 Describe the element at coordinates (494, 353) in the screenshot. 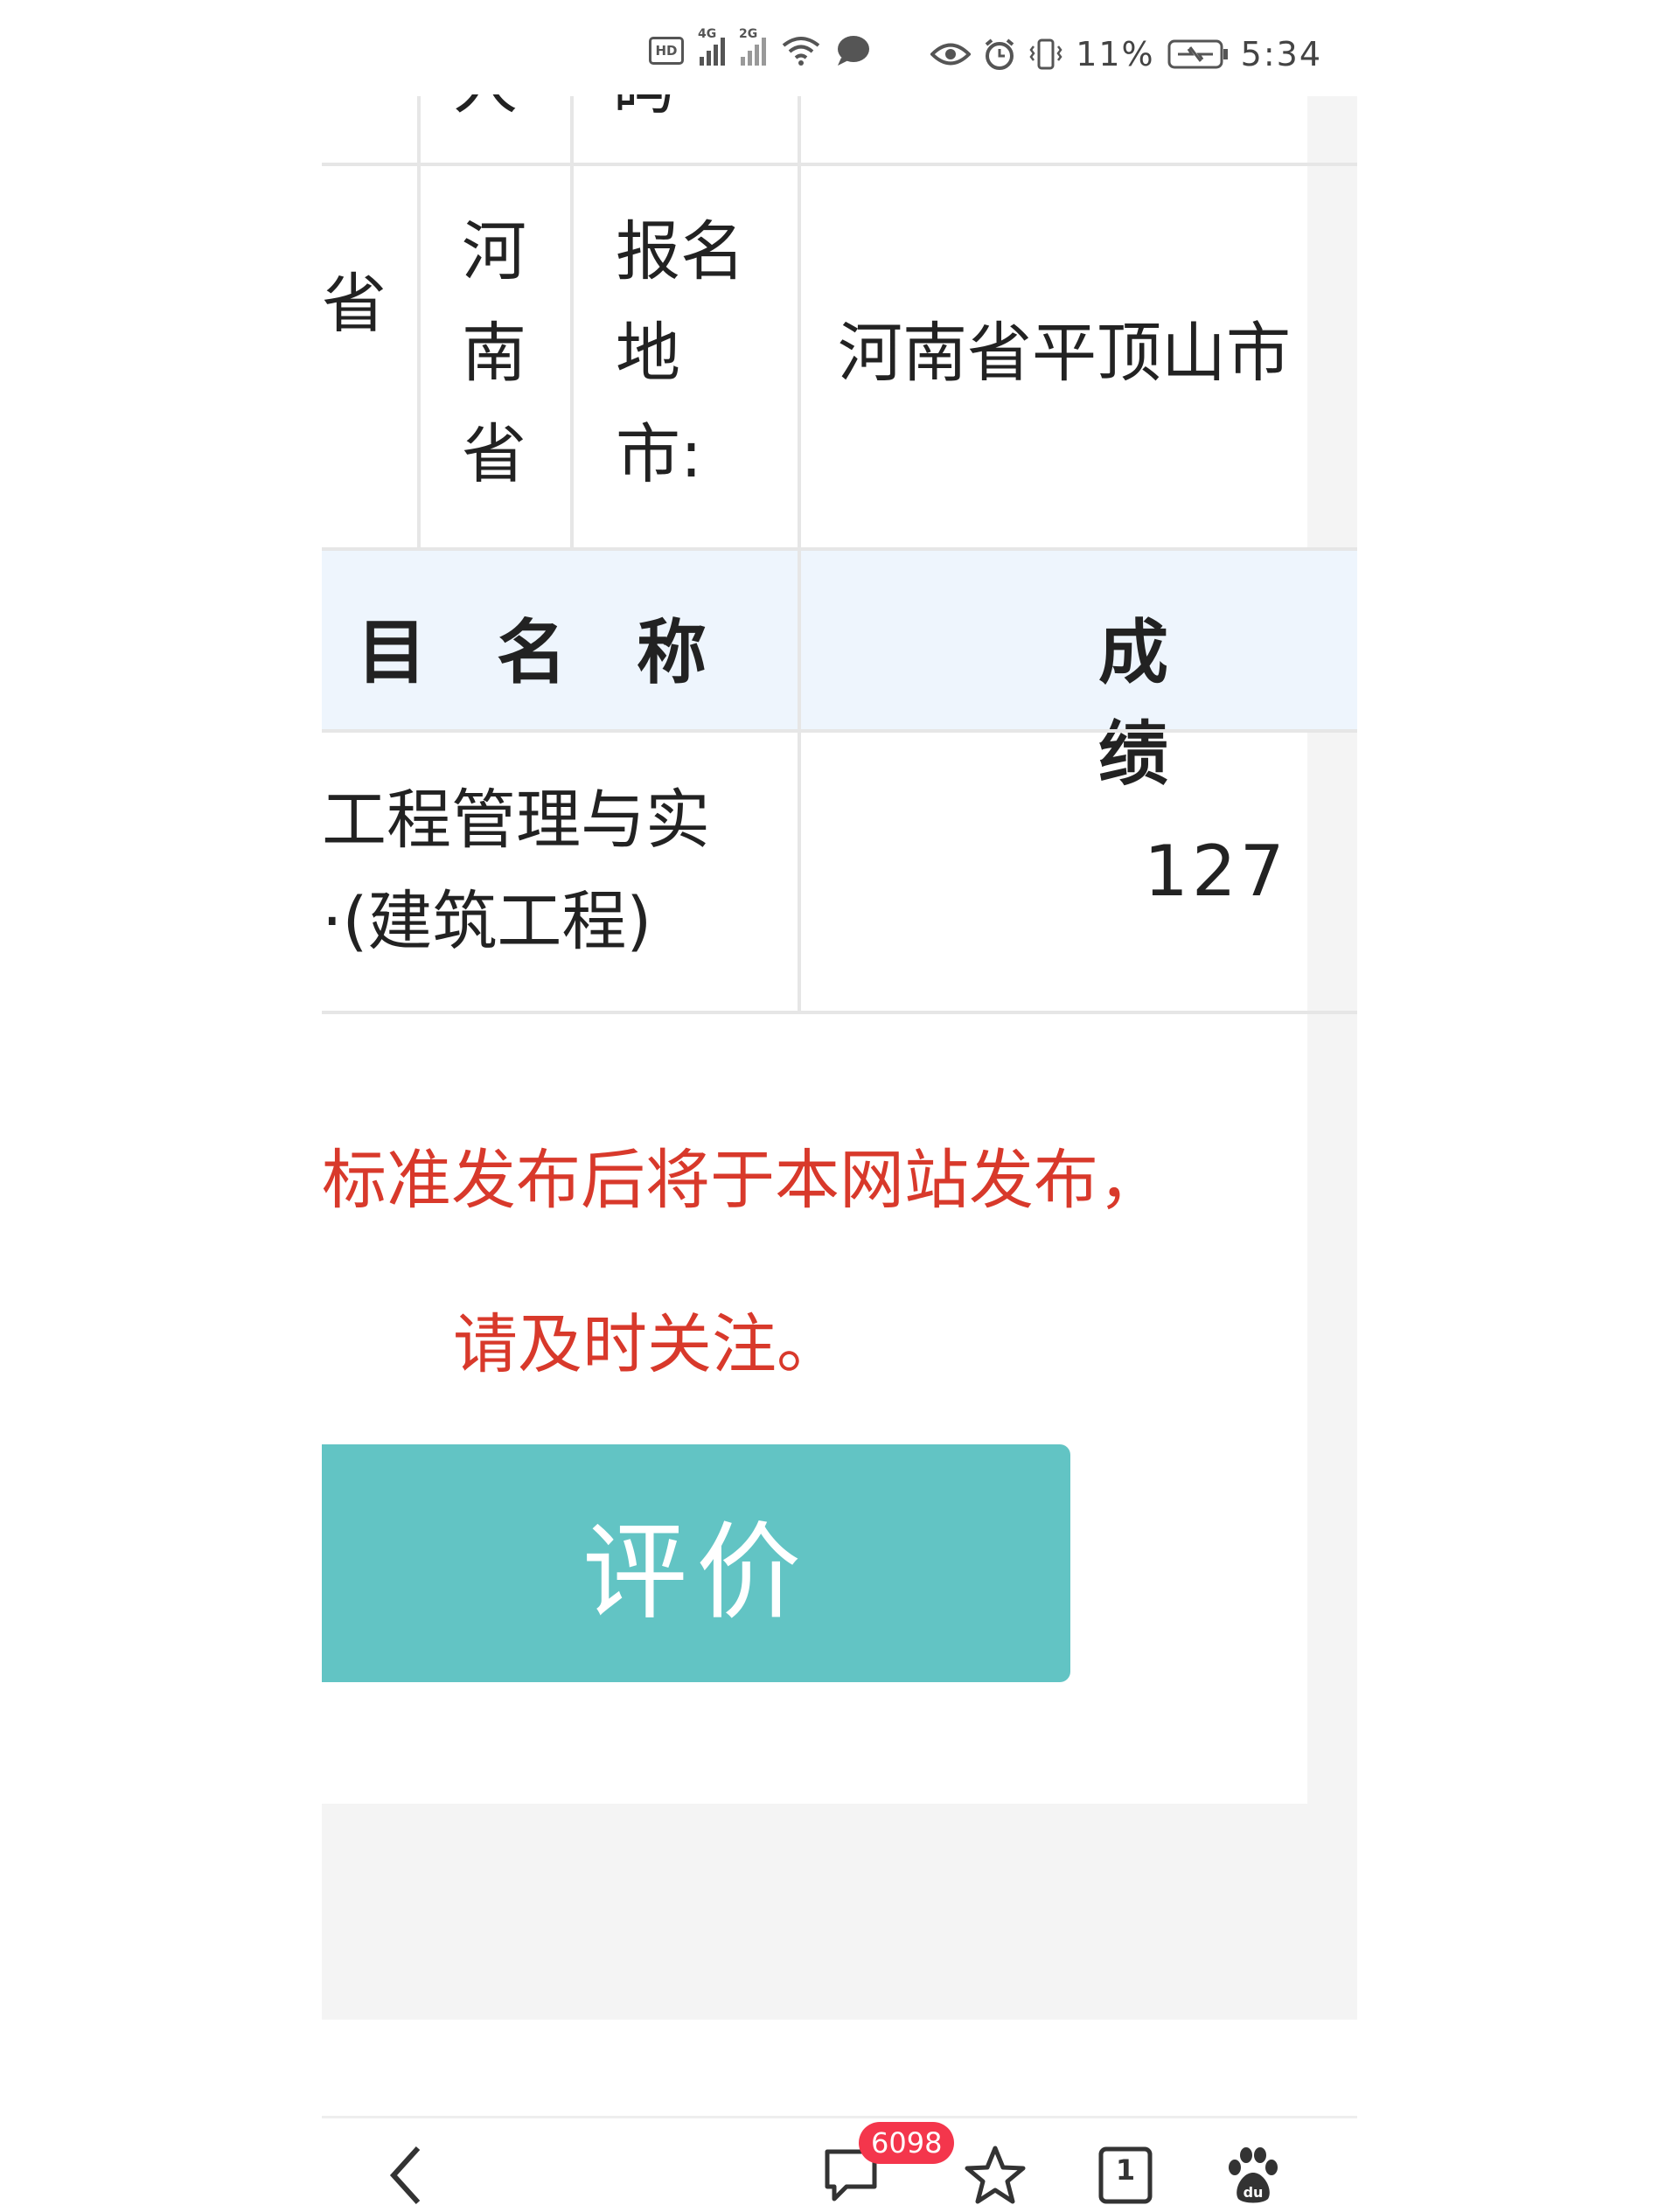

I see `province-char: 南` at that location.